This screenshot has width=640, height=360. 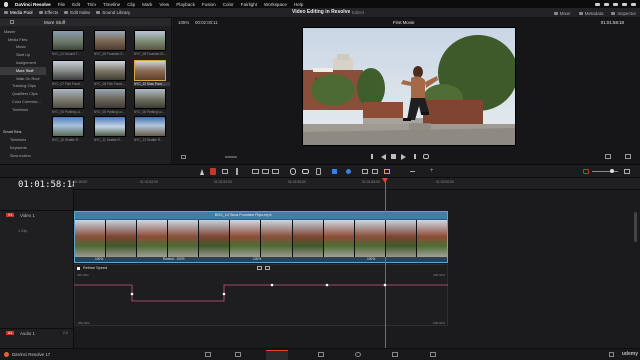 What do you see at coordinates (77, 12) in the screenshot?
I see `edit-index-button: Edit Index` at bounding box center [77, 12].